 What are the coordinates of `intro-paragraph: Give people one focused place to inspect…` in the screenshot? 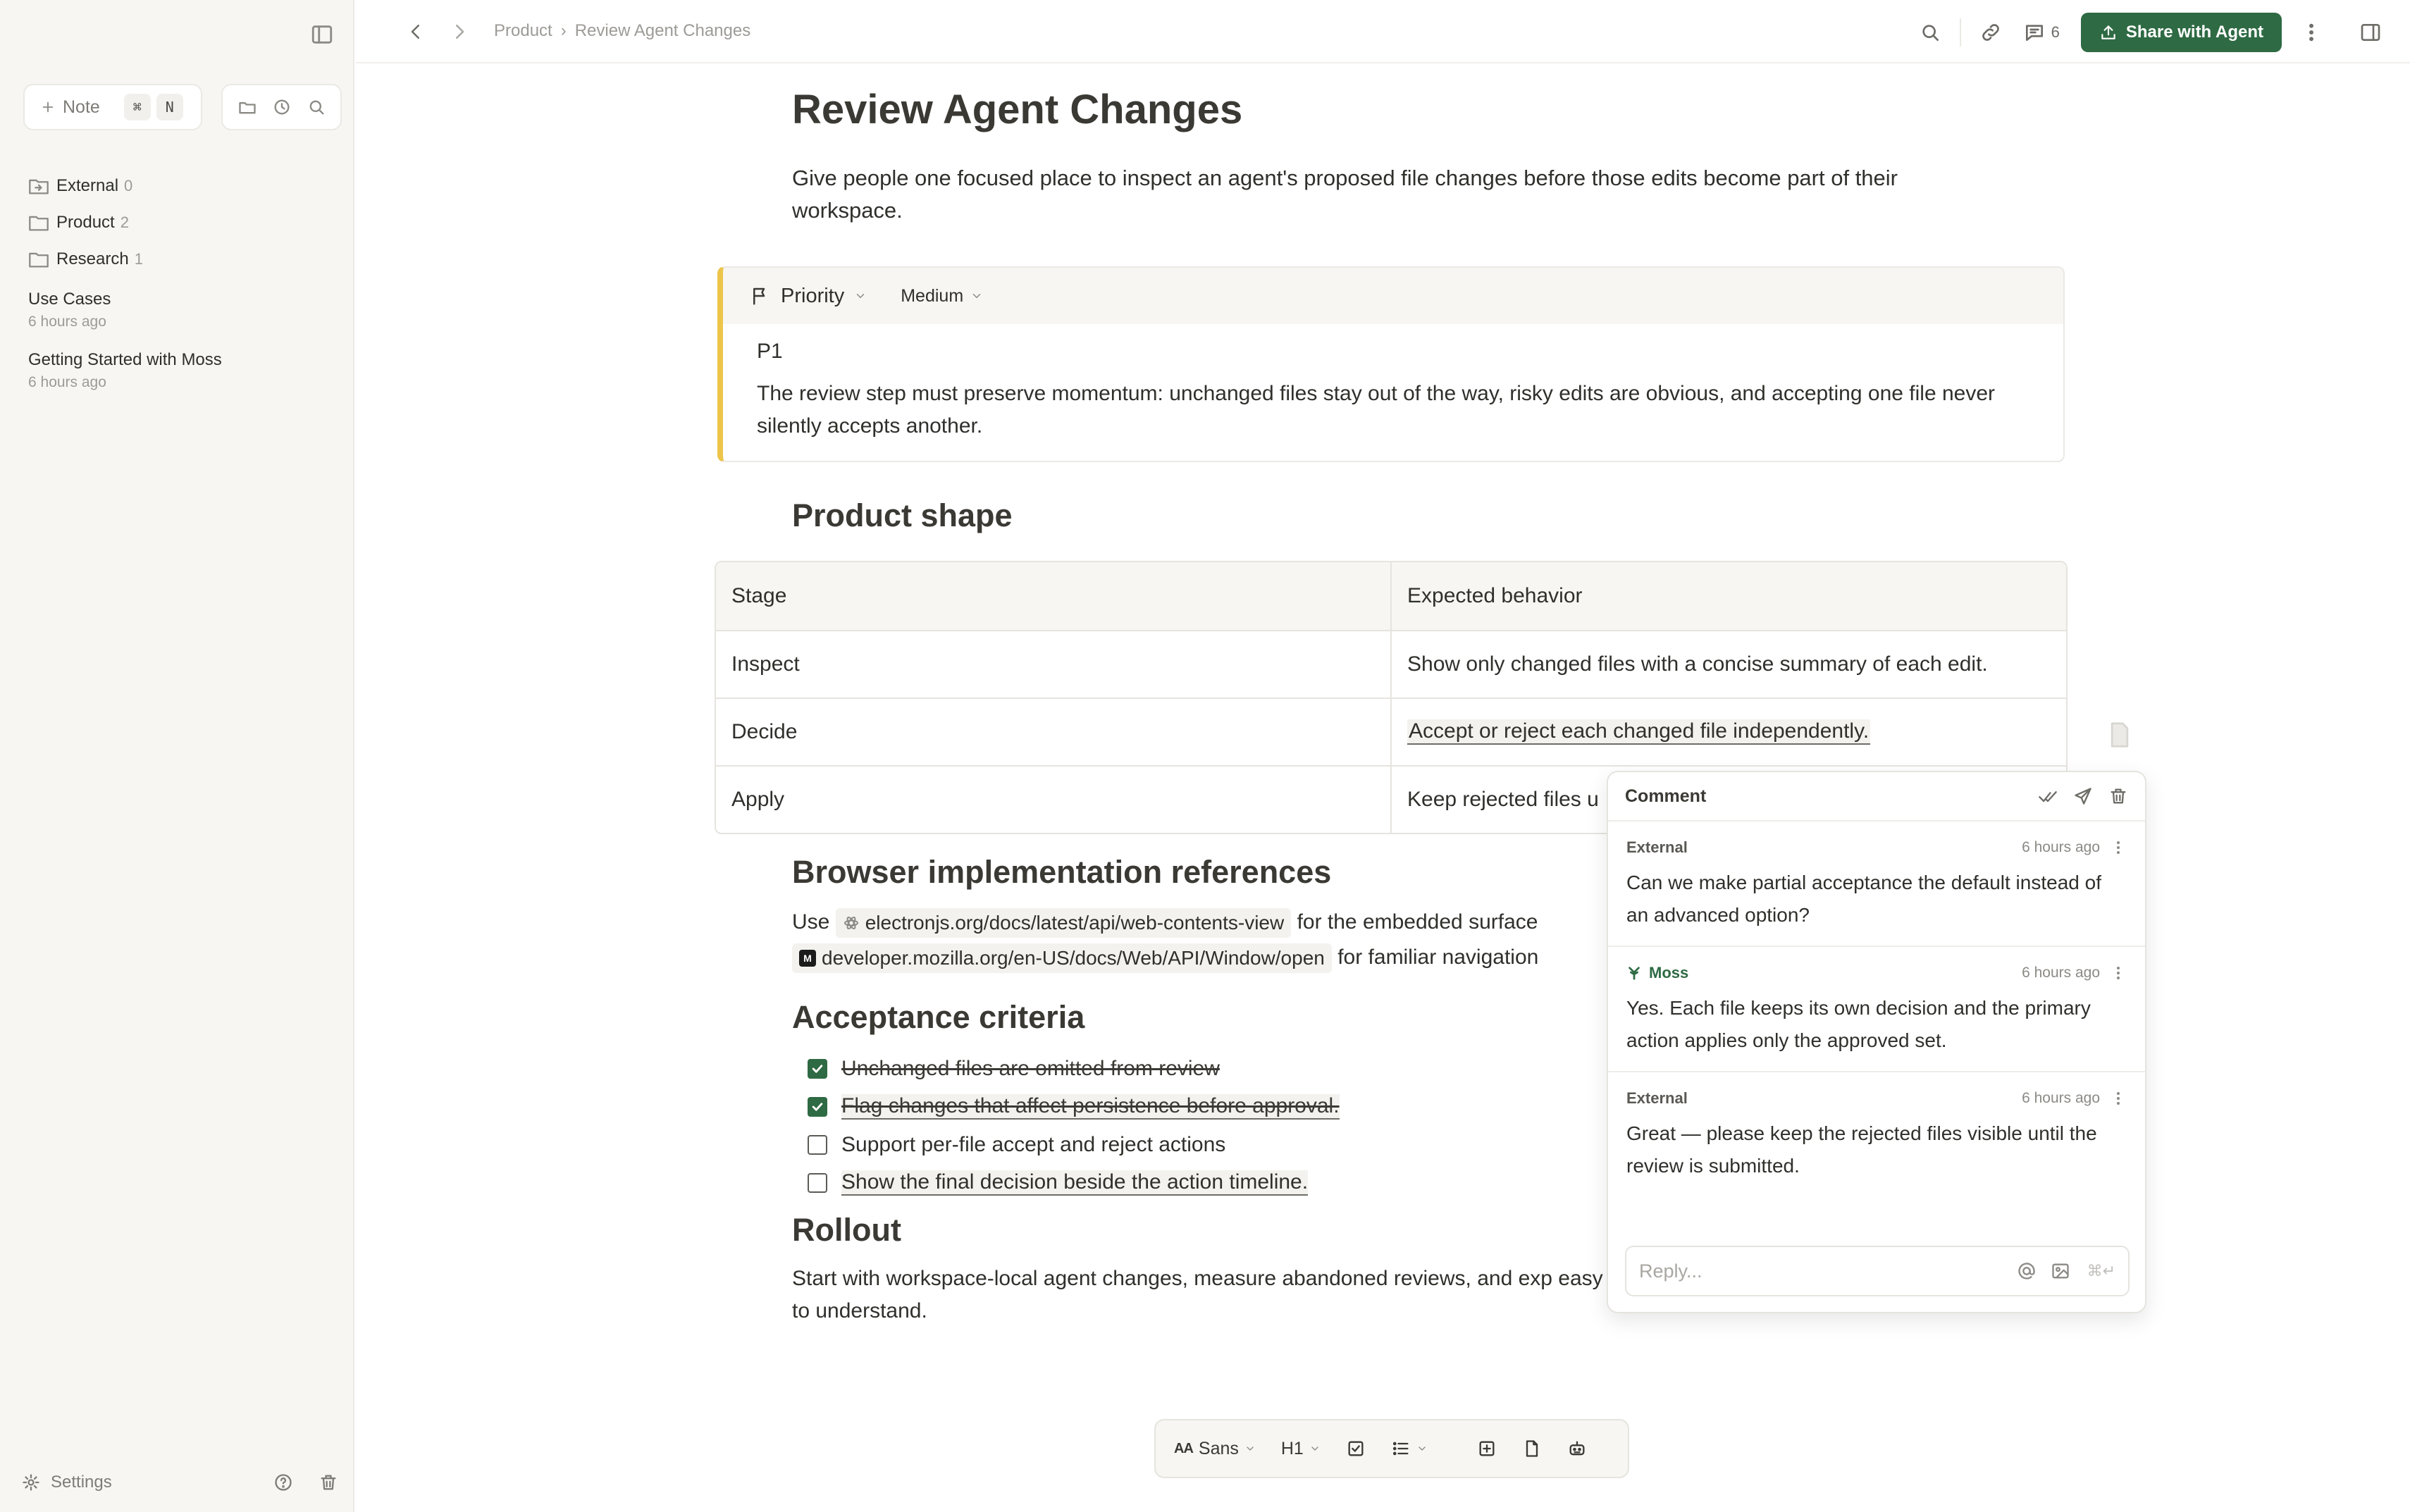 It's located at (1384, 194).